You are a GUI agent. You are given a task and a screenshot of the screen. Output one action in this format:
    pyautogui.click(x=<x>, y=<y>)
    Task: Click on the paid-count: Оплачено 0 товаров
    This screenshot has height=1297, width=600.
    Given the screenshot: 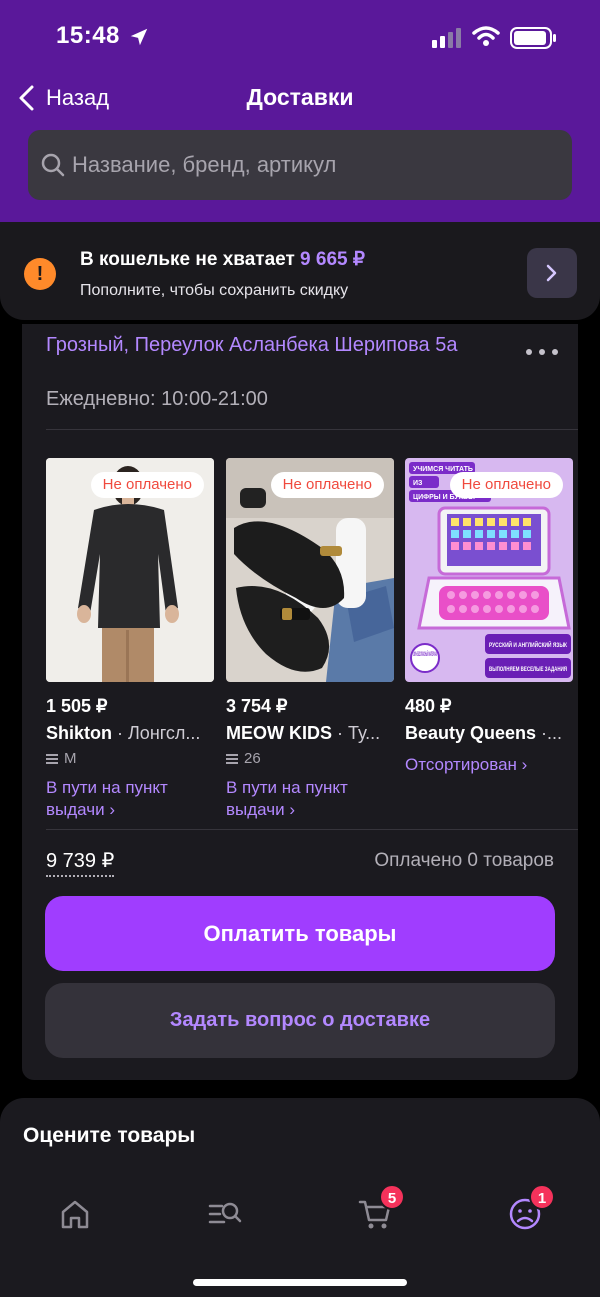 What is the action you would take?
    pyautogui.click(x=464, y=860)
    